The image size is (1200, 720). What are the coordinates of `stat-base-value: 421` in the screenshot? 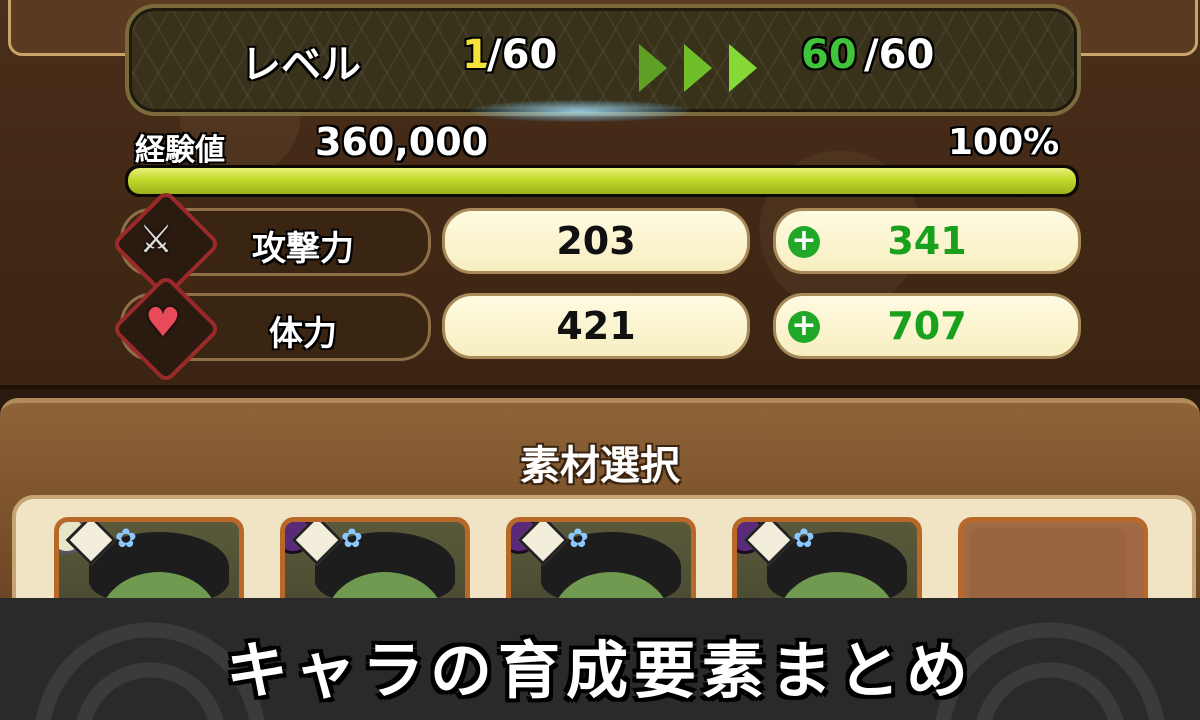 It's located at (596, 326).